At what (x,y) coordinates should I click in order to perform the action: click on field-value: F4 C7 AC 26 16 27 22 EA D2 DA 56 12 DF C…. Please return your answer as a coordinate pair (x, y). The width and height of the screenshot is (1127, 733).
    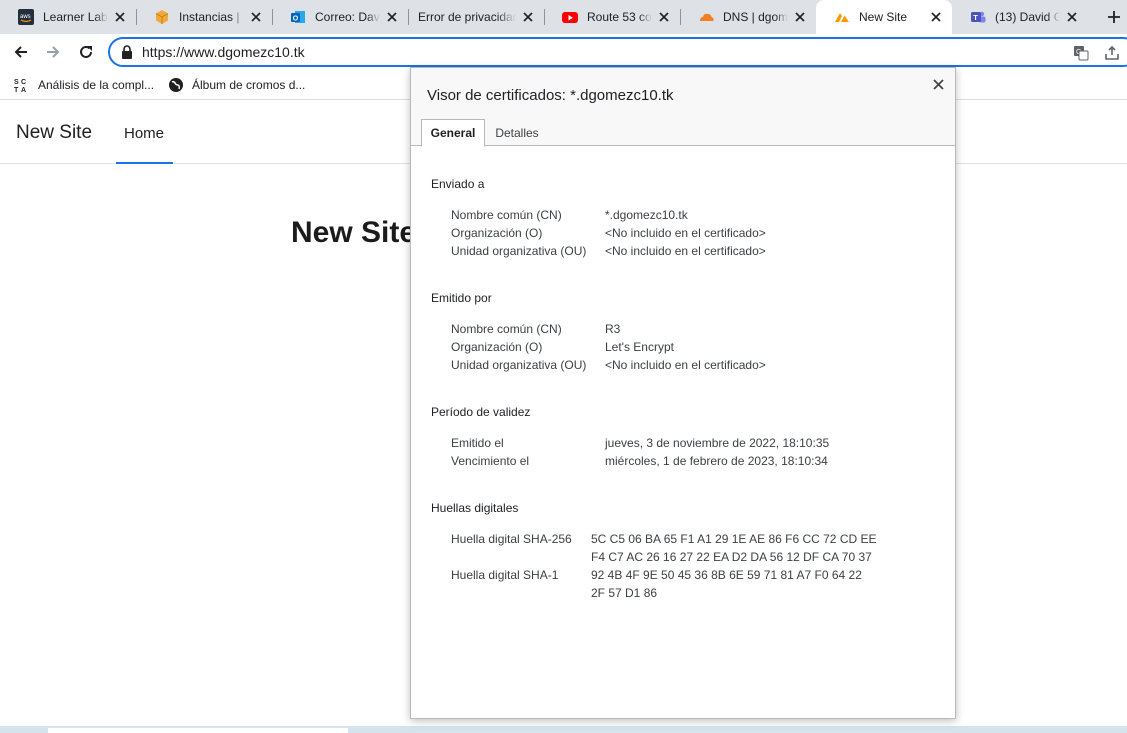
    Looking at the image, I should click on (731, 557).